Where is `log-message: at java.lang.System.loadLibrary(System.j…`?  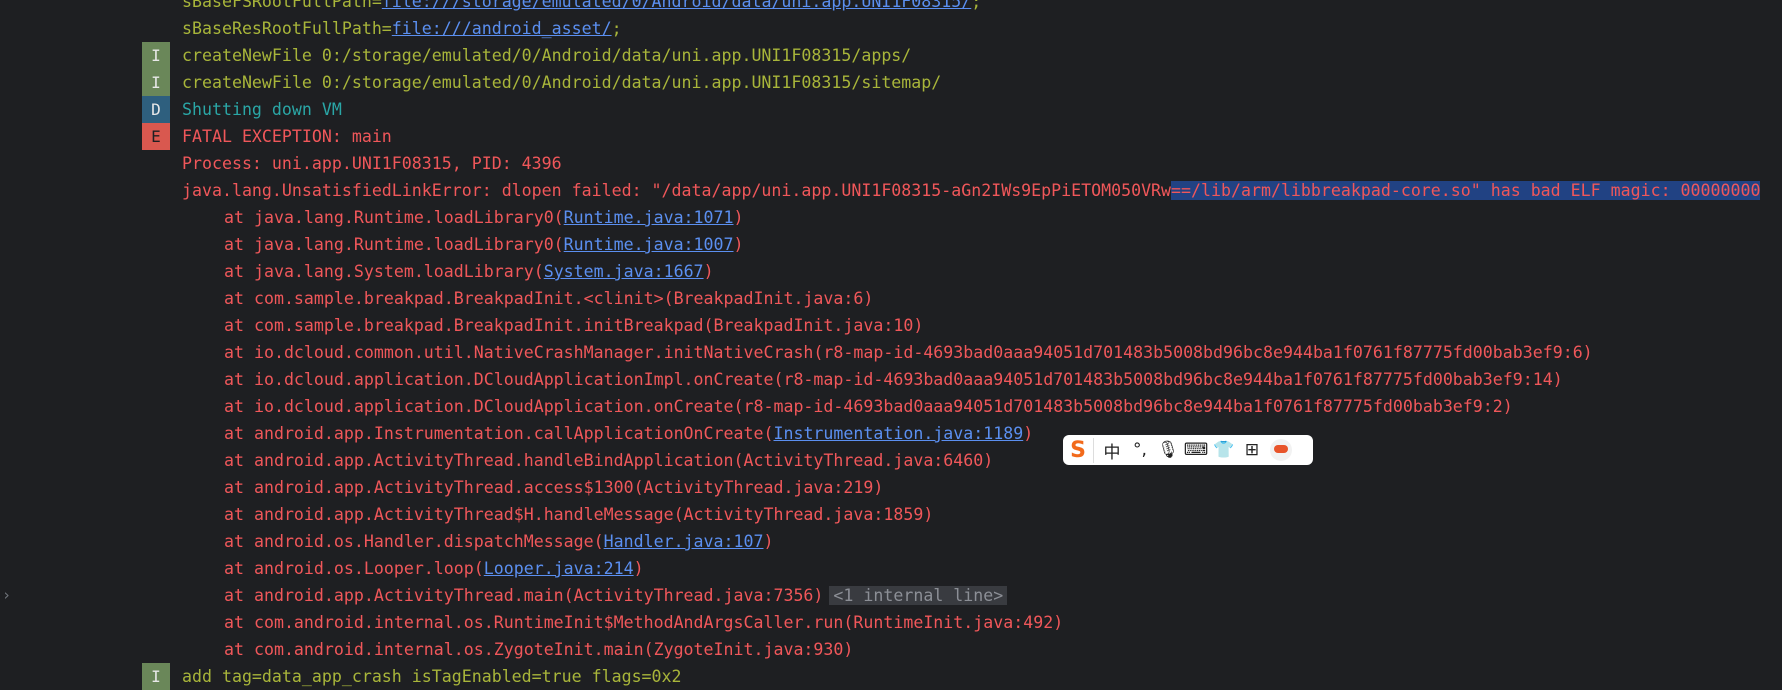
log-message: at java.lang.System.loadLibrary(System.j… is located at coordinates (469, 271).